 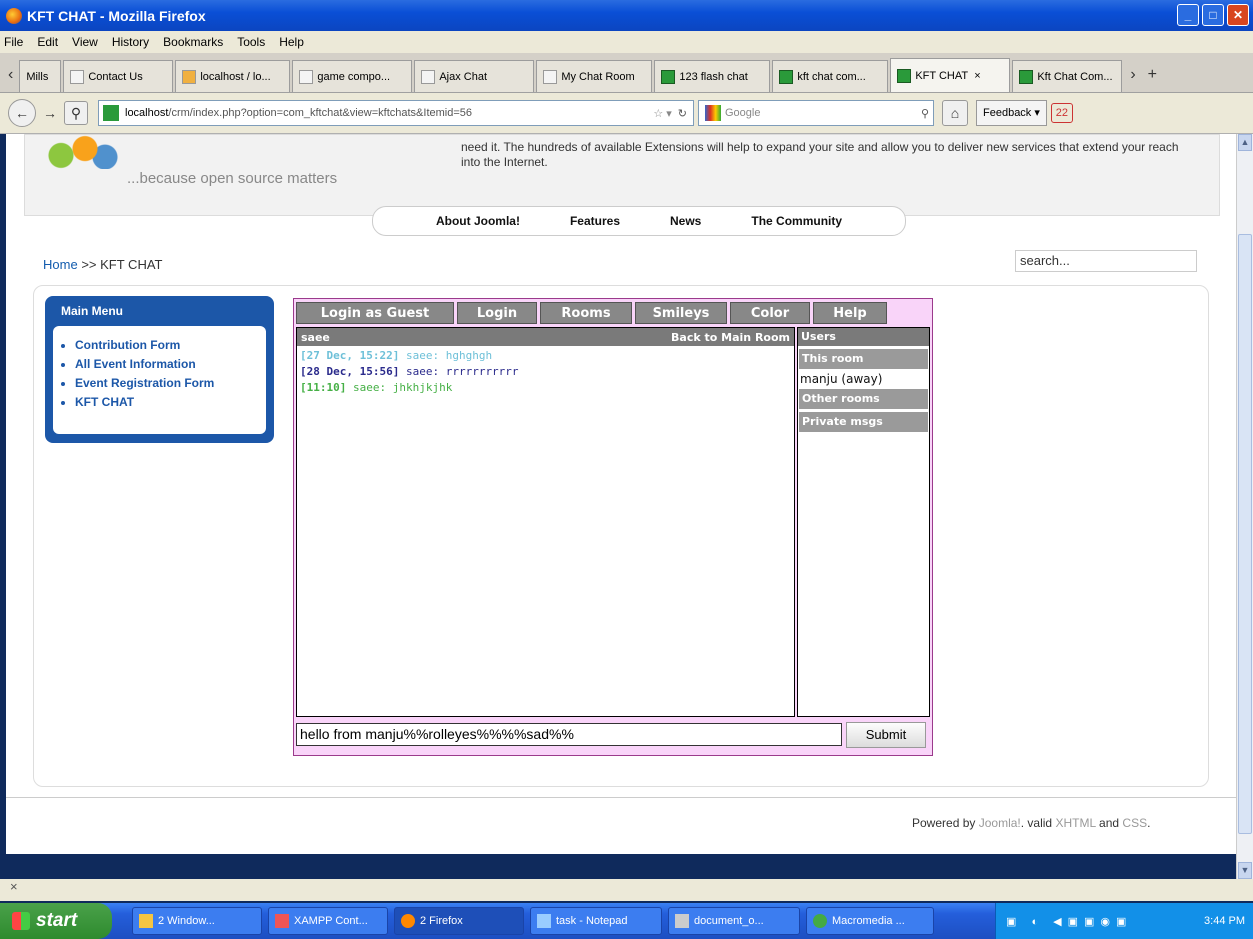 I want to click on nav-the-community: The Community, so click(x=796, y=221).